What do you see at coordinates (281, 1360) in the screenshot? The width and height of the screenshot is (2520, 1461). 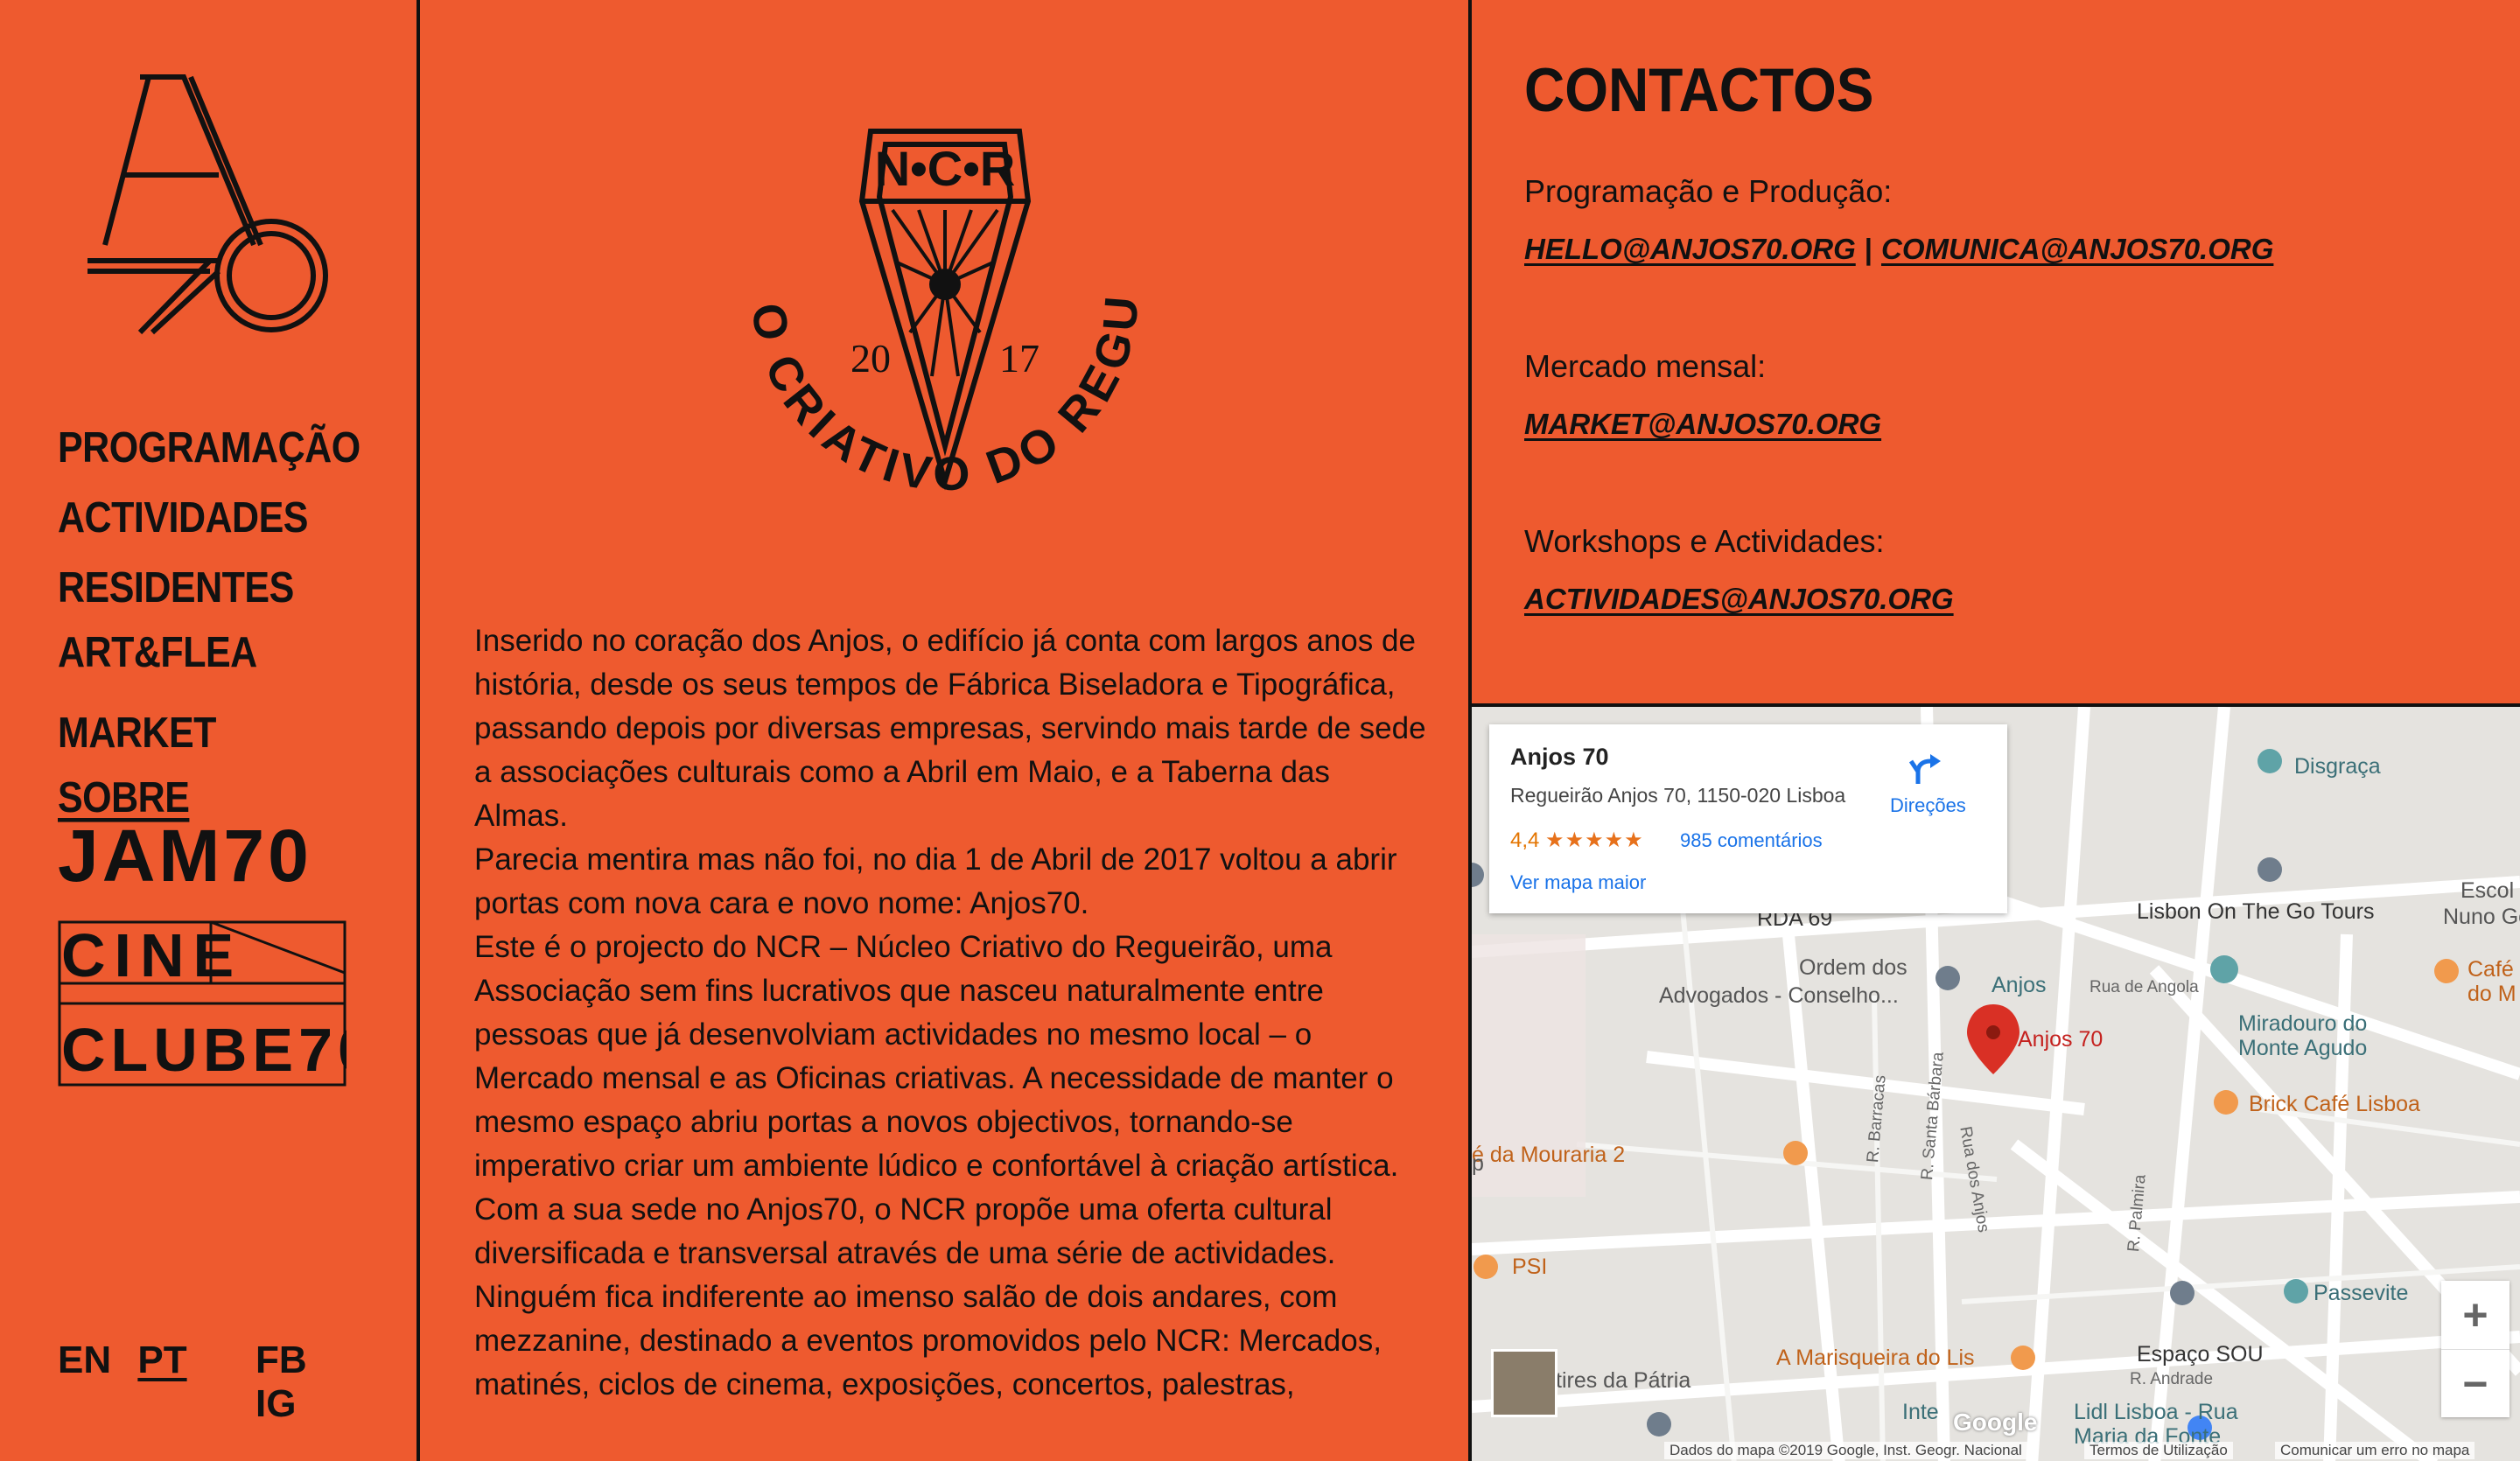 I see `facebook-link: FB` at bounding box center [281, 1360].